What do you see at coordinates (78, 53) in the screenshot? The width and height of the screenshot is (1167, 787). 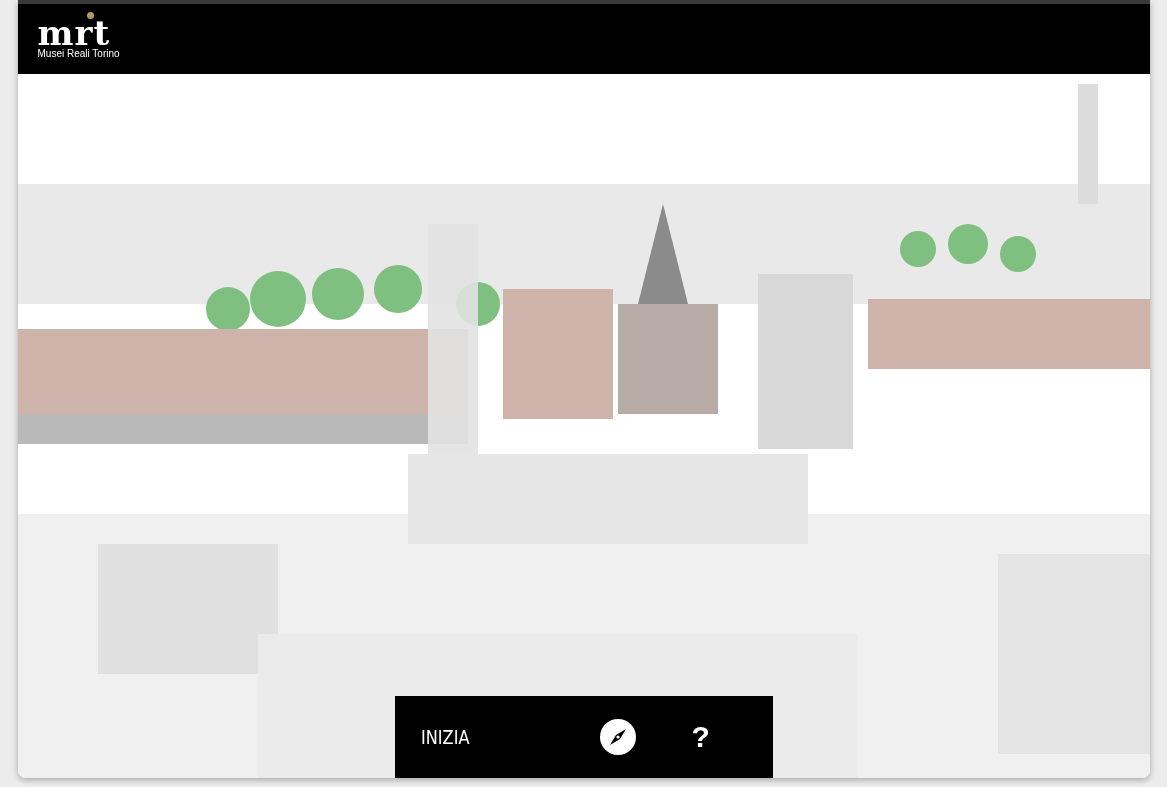 I see `logo-caption: Musei Reali Torino` at bounding box center [78, 53].